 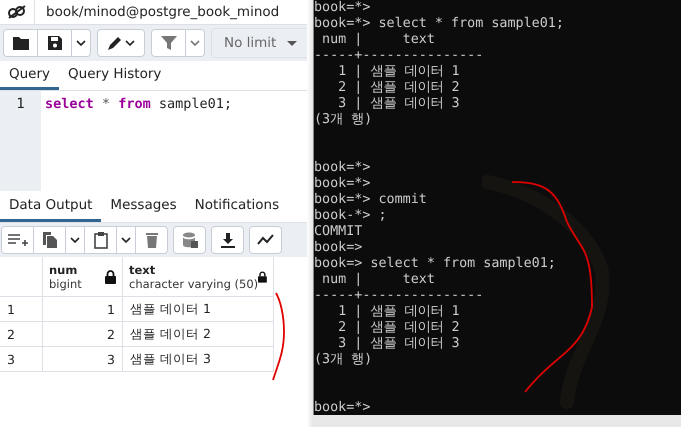 I want to click on row-limit-dropdown: No limit, so click(x=260, y=43).